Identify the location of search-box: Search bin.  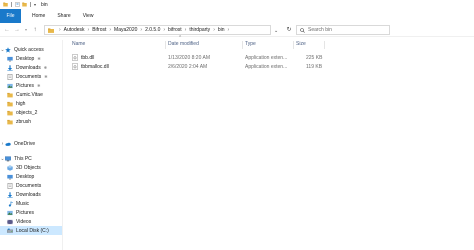
(343, 30).